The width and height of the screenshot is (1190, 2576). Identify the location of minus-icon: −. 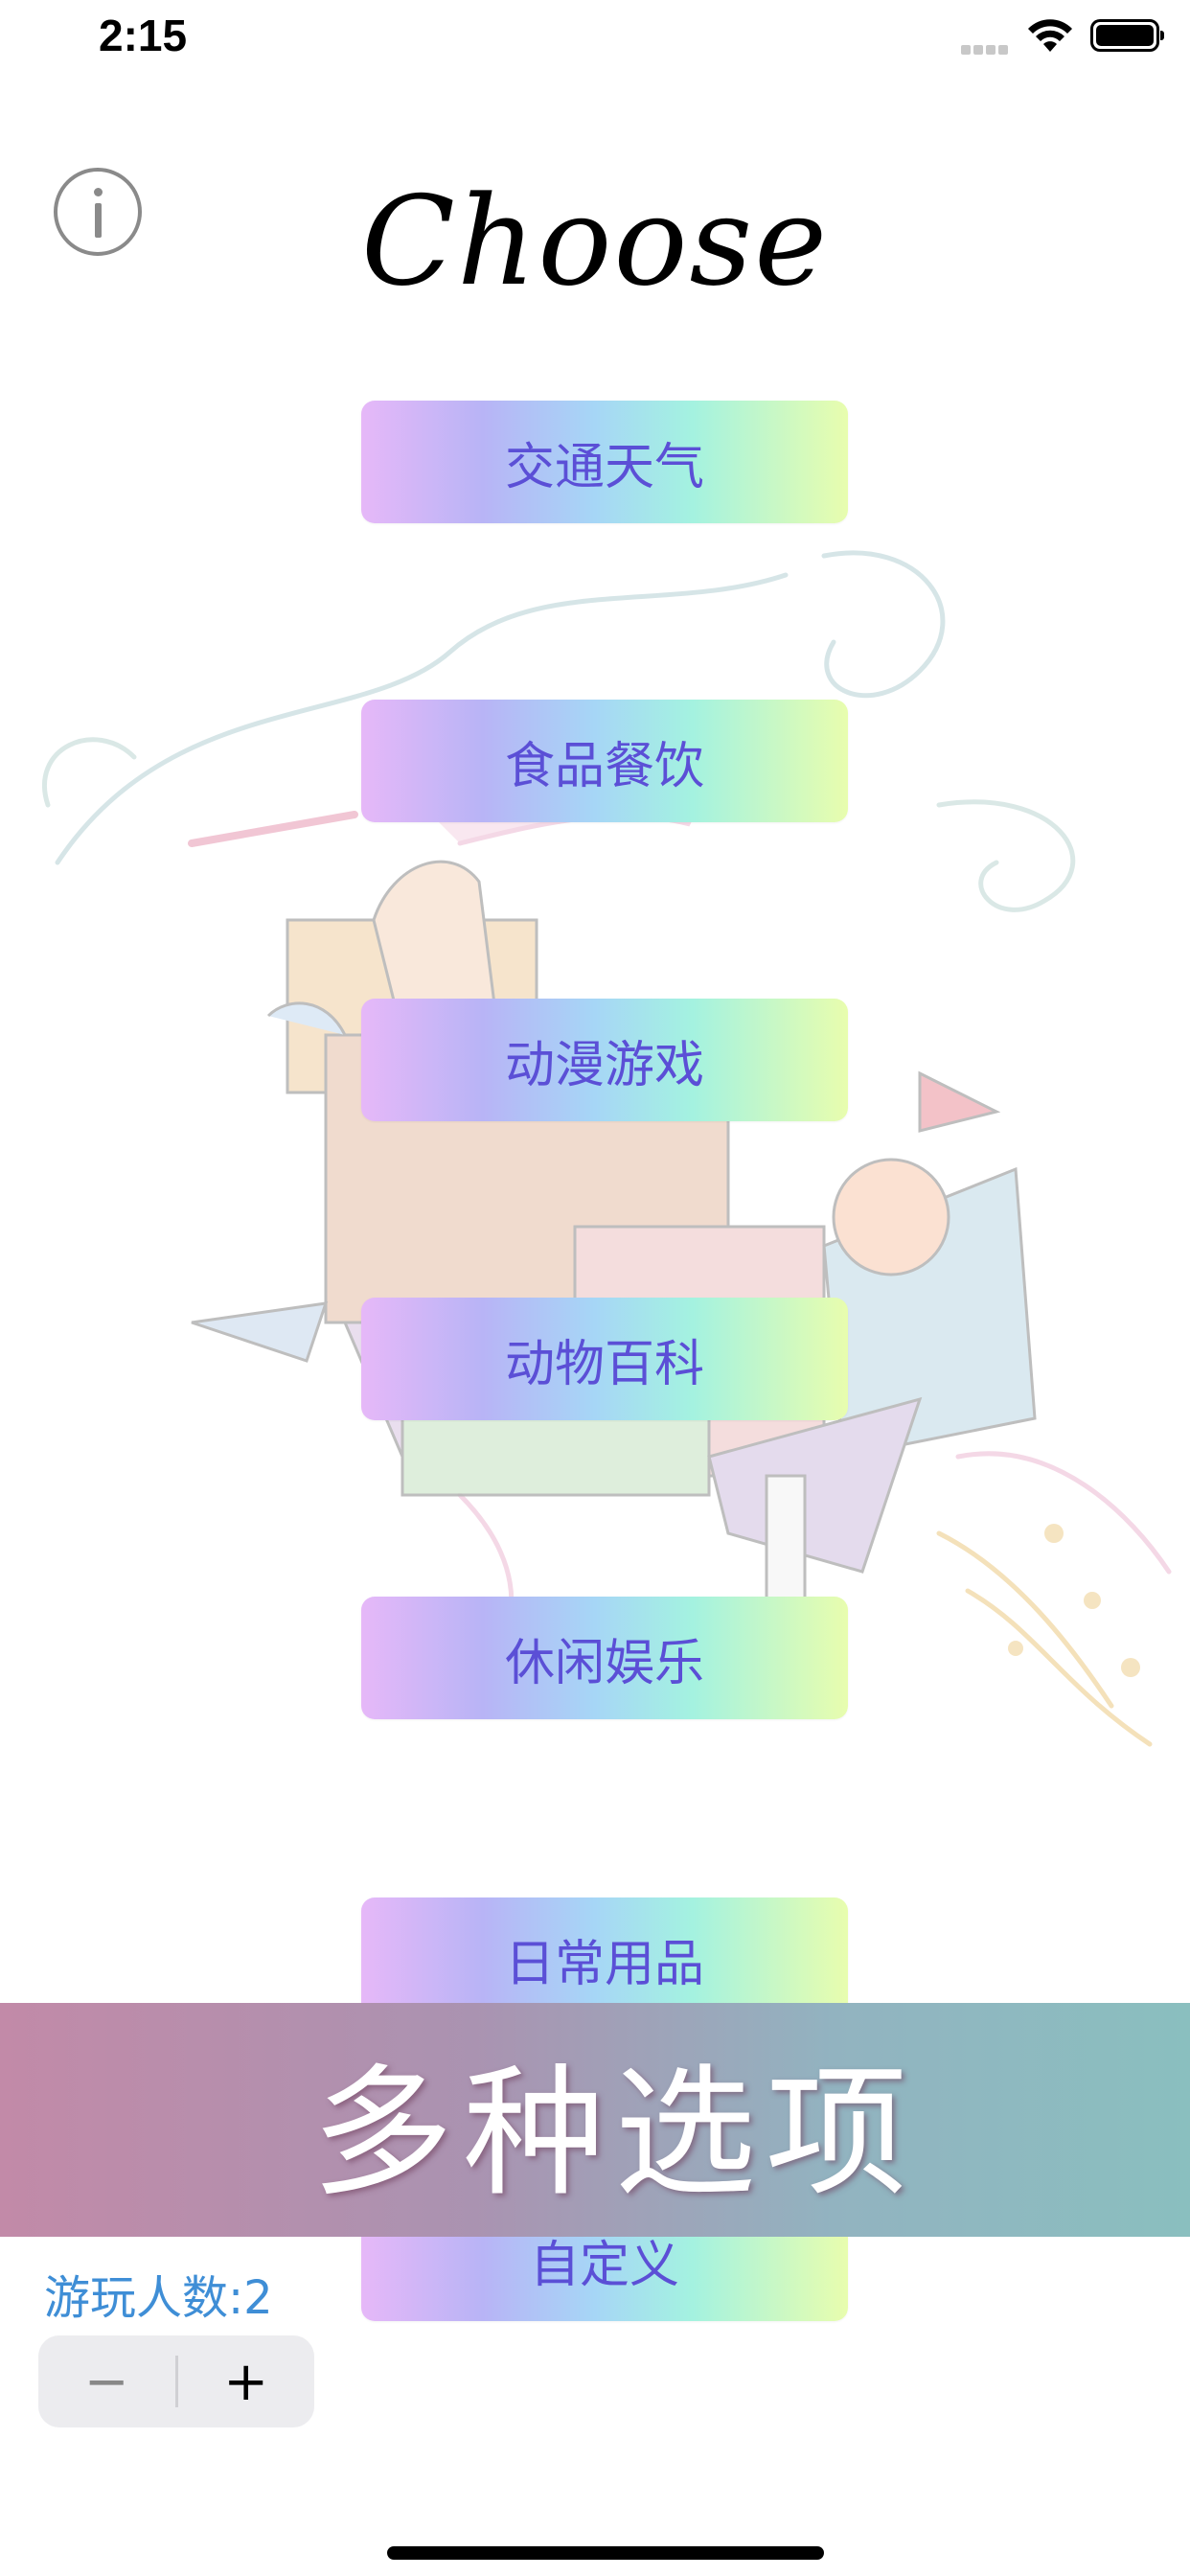
(106, 2381).